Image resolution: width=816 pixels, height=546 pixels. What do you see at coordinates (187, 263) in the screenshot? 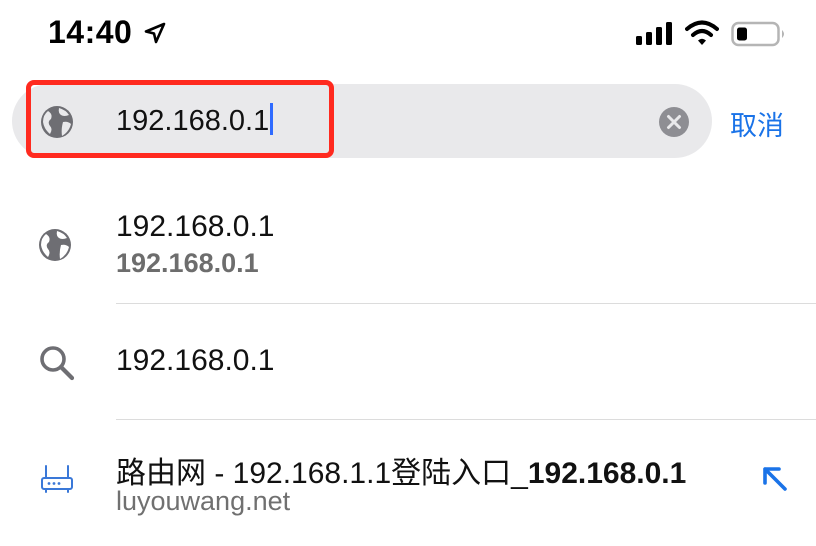
I see `suggestion-subtitle: 192.168.0.1` at bounding box center [187, 263].